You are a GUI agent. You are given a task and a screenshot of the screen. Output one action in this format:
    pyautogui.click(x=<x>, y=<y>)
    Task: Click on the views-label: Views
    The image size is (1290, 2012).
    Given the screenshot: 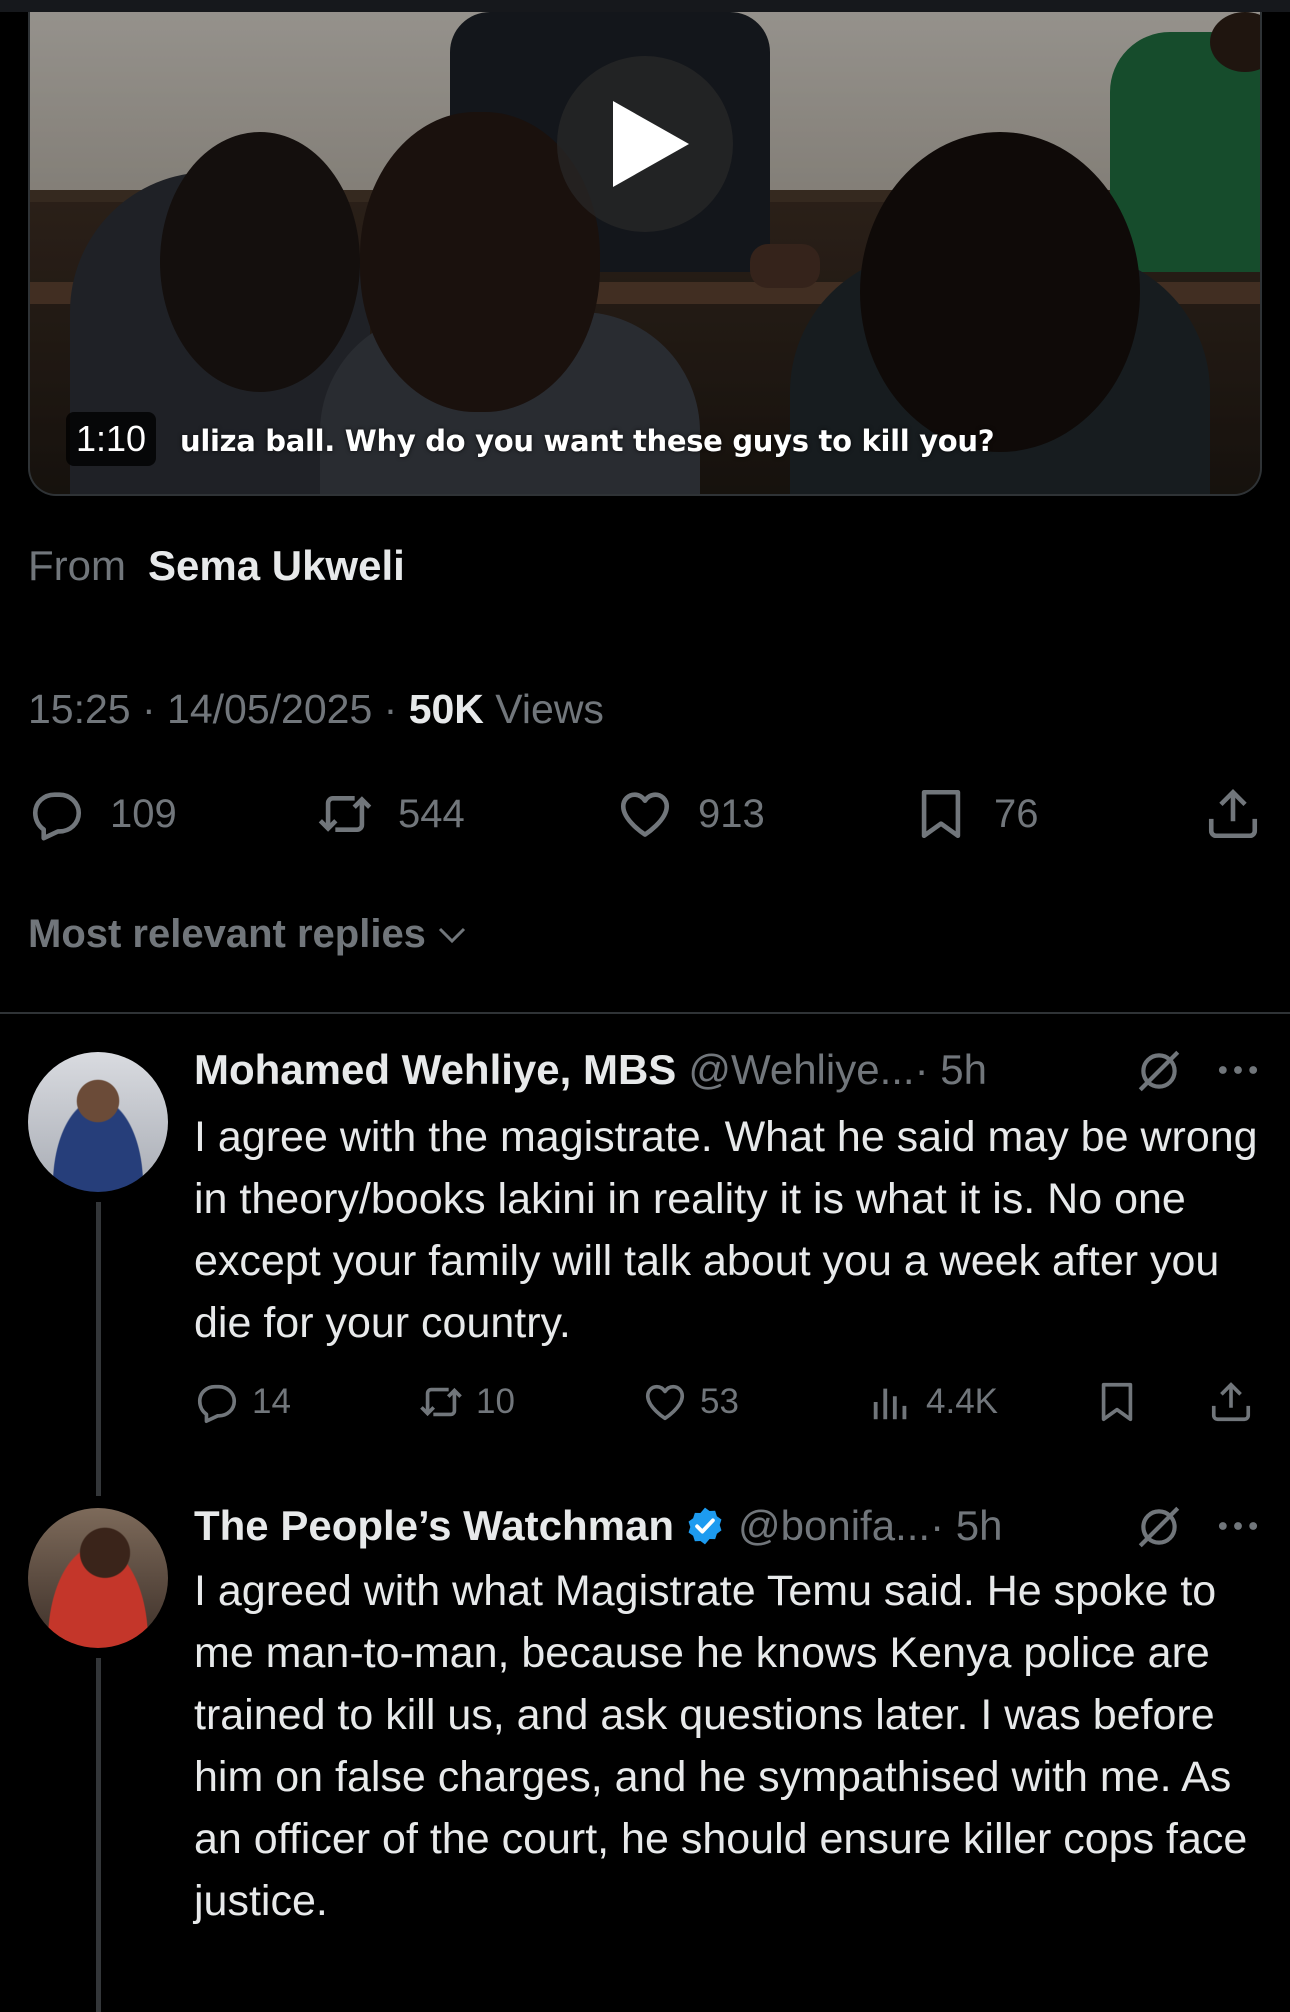 What is the action you would take?
    pyautogui.click(x=543, y=709)
    